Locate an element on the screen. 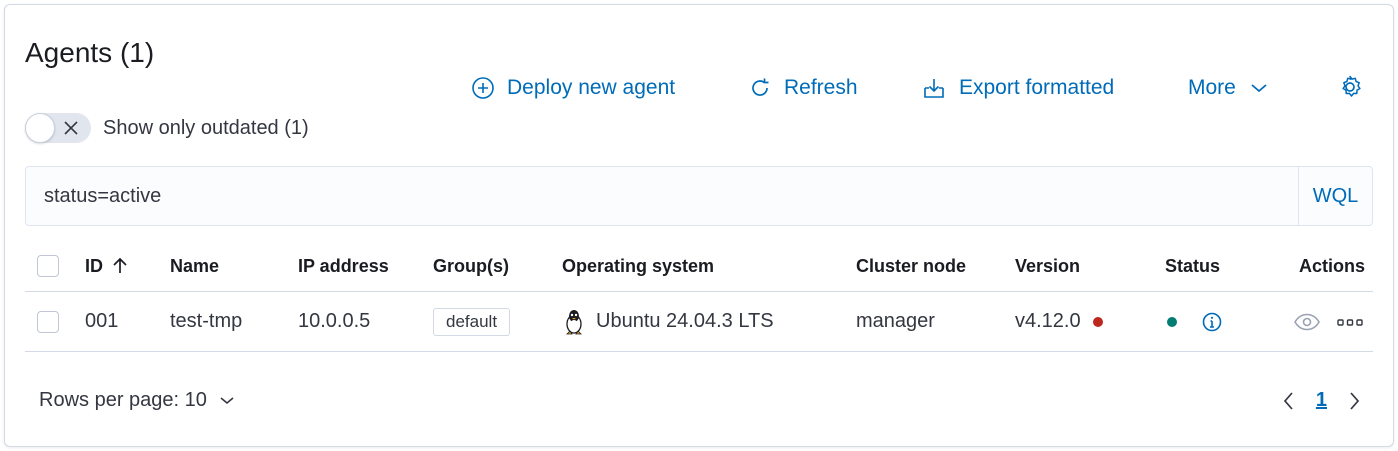 This screenshot has width=1398, height=451. column-header-name: Name is located at coordinates (194, 266).